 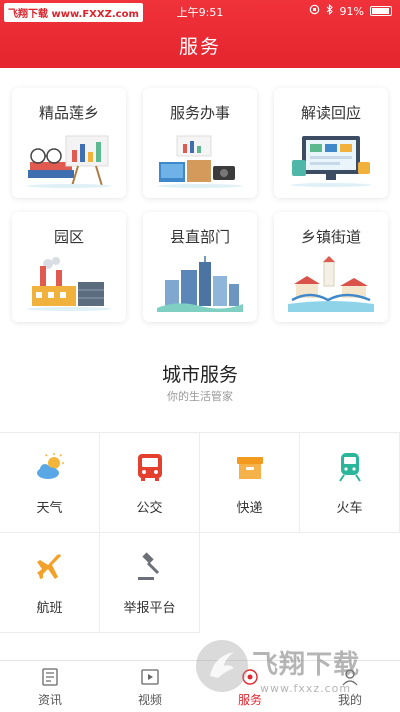 What do you see at coordinates (50, 466) in the screenshot?
I see `weather-icon` at bounding box center [50, 466].